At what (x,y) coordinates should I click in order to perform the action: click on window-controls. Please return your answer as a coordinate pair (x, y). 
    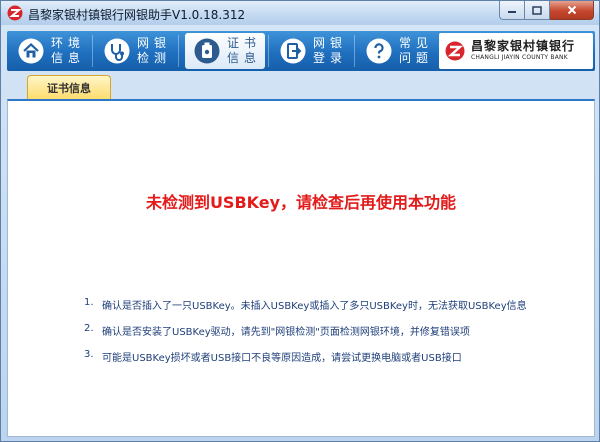
    Looking at the image, I should click on (546, 11).